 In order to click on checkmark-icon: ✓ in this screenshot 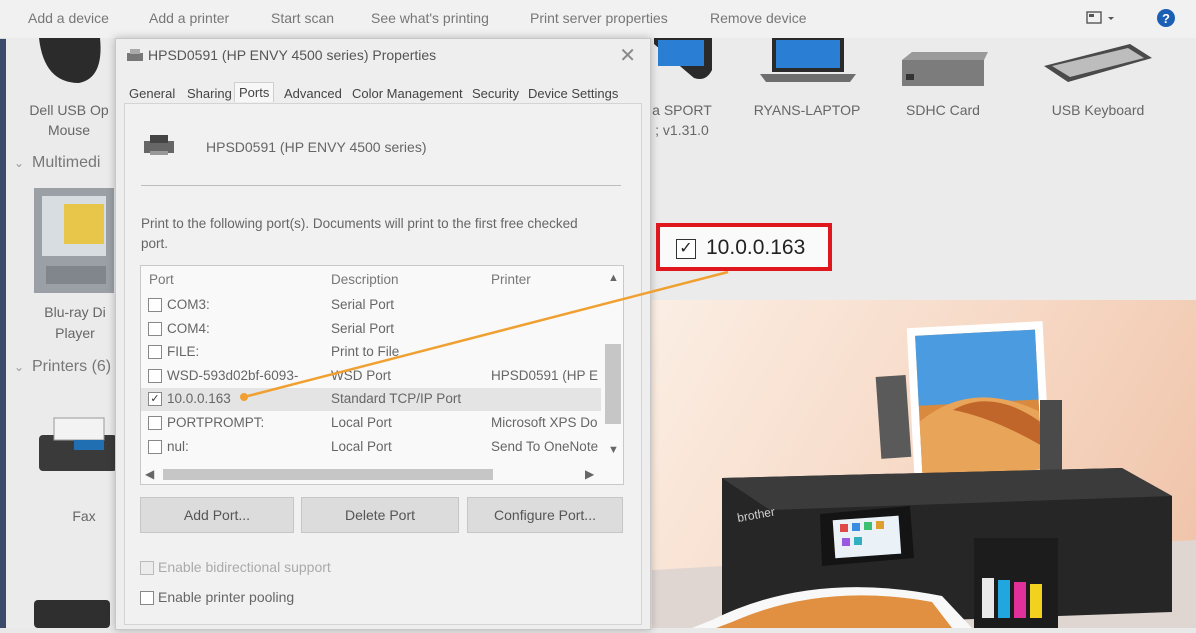, I will do `click(686, 249)`.